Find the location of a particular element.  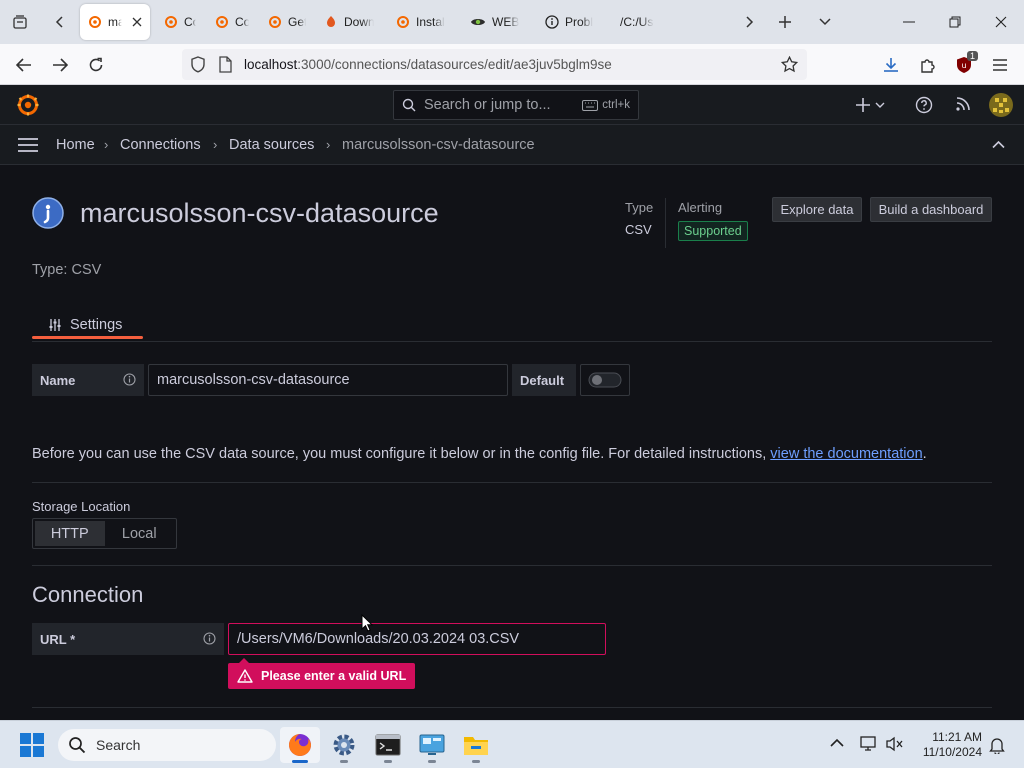

notifications-bell-icon is located at coordinates (997, 745).